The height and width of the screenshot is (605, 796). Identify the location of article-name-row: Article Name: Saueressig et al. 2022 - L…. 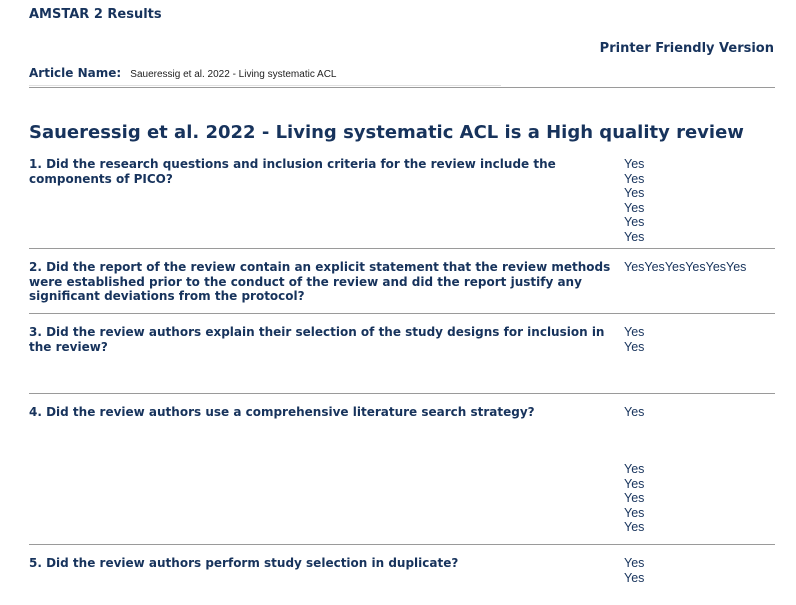
(265, 74).